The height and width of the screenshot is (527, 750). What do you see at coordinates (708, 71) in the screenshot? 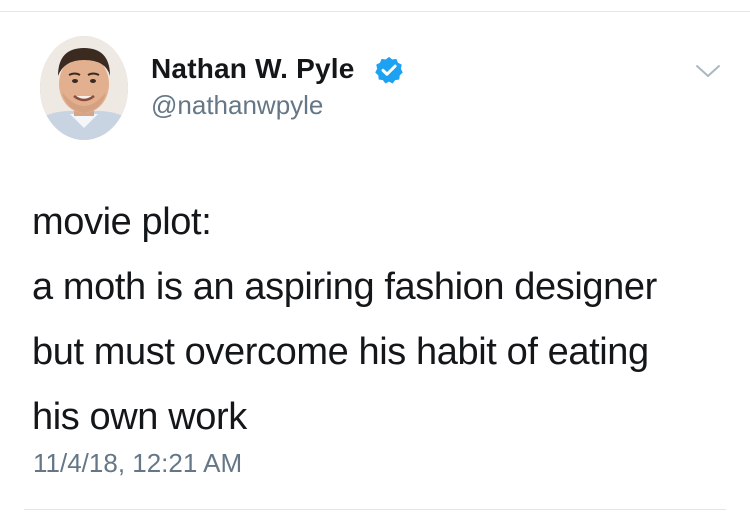
I see `chevron-down-icon` at bounding box center [708, 71].